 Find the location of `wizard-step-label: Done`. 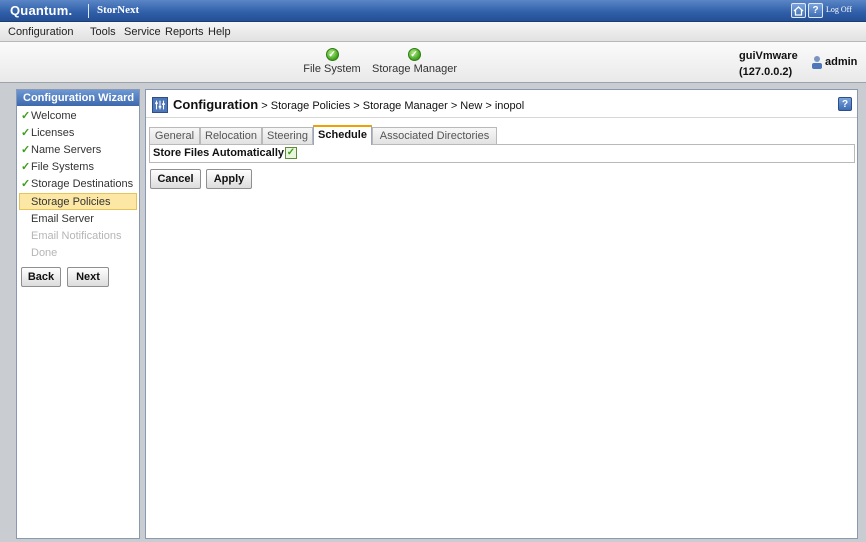

wizard-step-label: Done is located at coordinates (44, 253).